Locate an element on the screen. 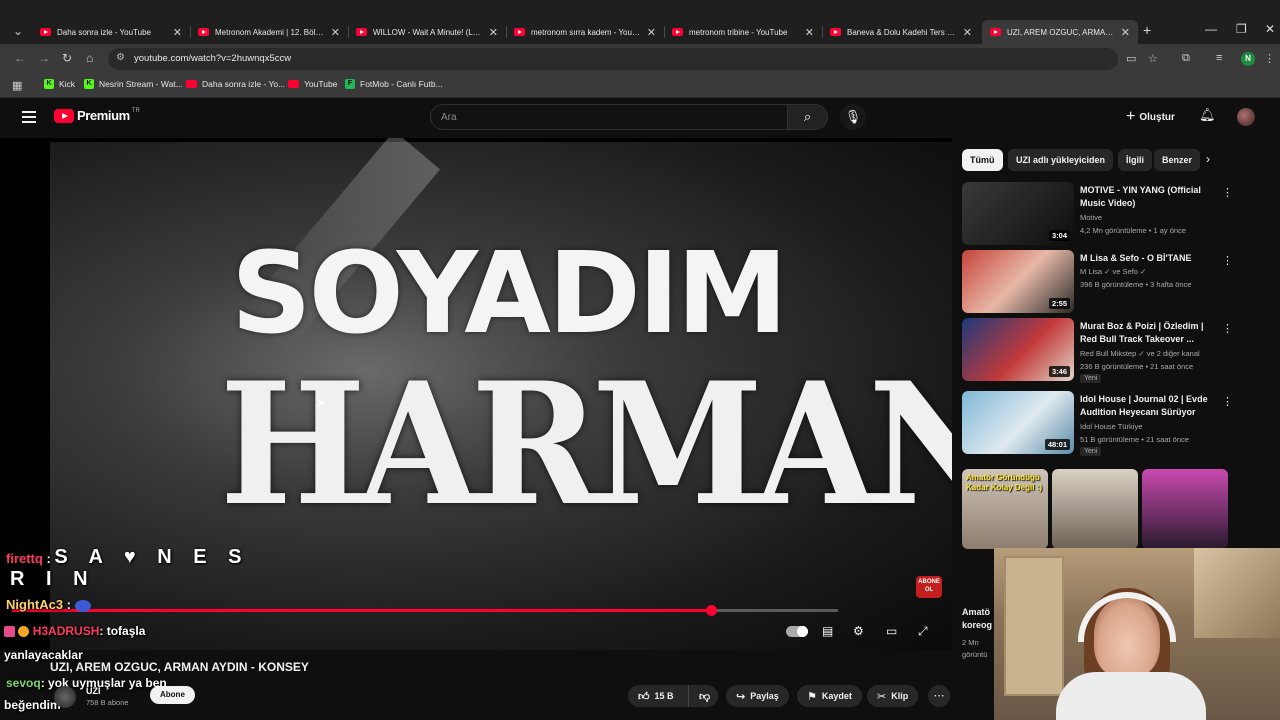 The width and height of the screenshot is (1280, 720). bookmark-item: K Kick is located at coordinates (59, 84).